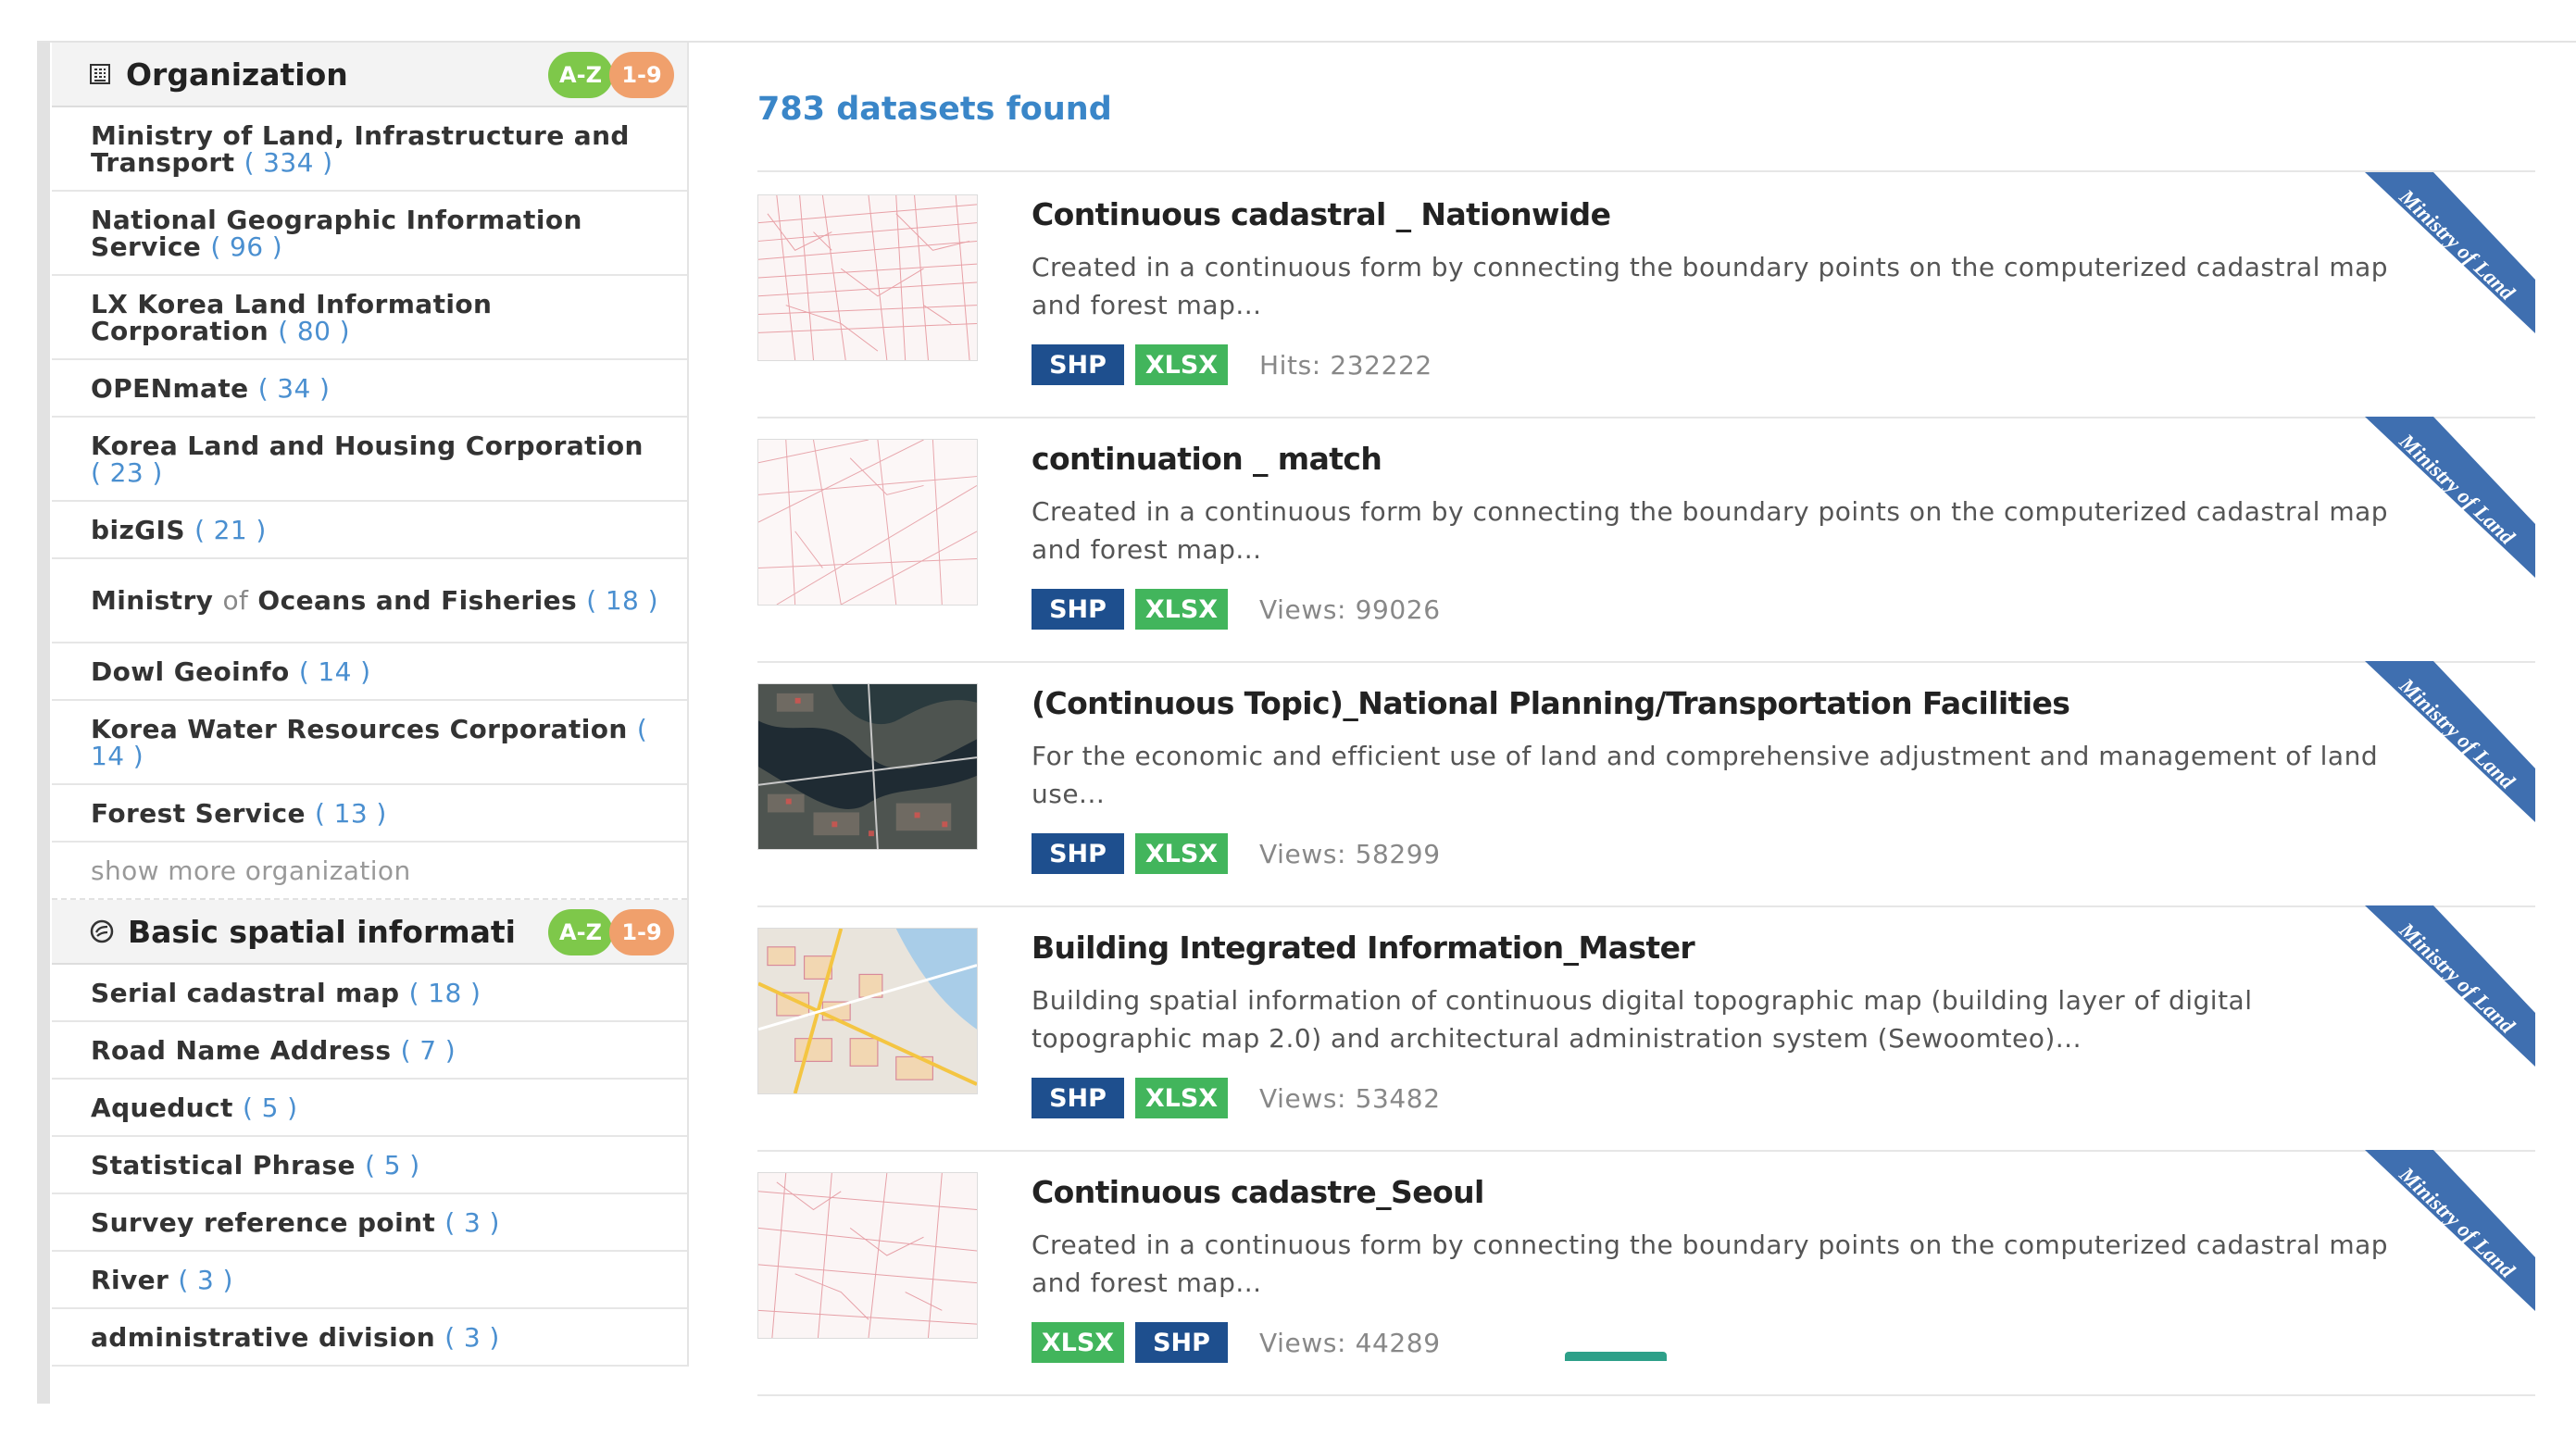  I want to click on filter-item-spatial-7: administrative division ( 3 ), so click(370, 1338).